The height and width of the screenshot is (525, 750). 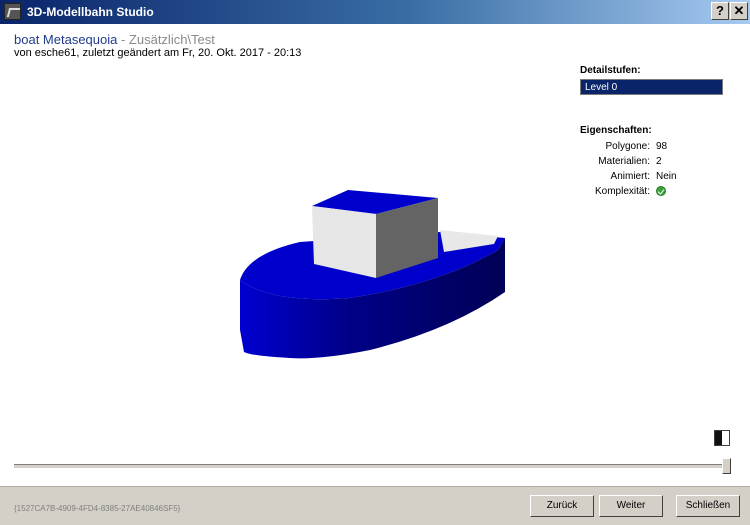 I want to click on lod-slider-track, so click(x=372, y=466).